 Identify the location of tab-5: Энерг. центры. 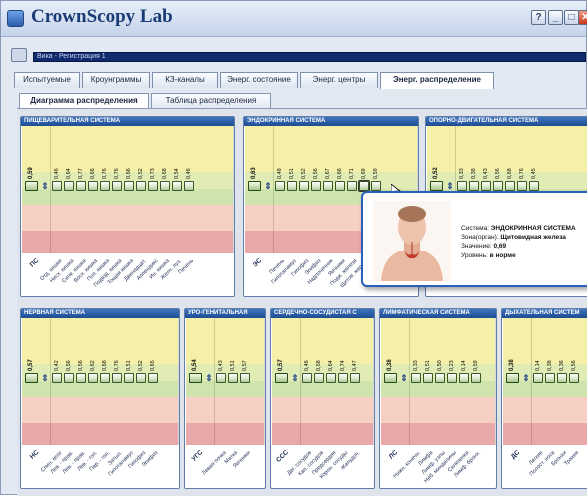
(339, 80).